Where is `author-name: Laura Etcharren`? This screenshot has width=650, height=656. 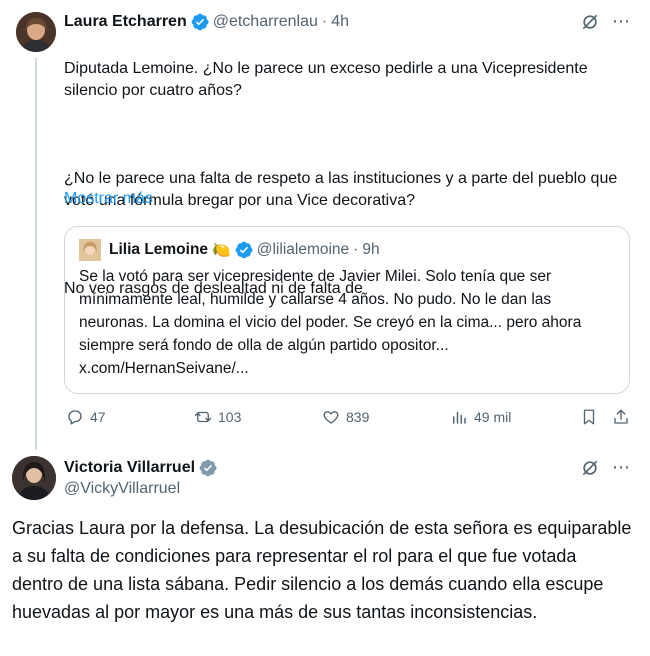 author-name: Laura Etcharren is located at coordinates (125, 22).